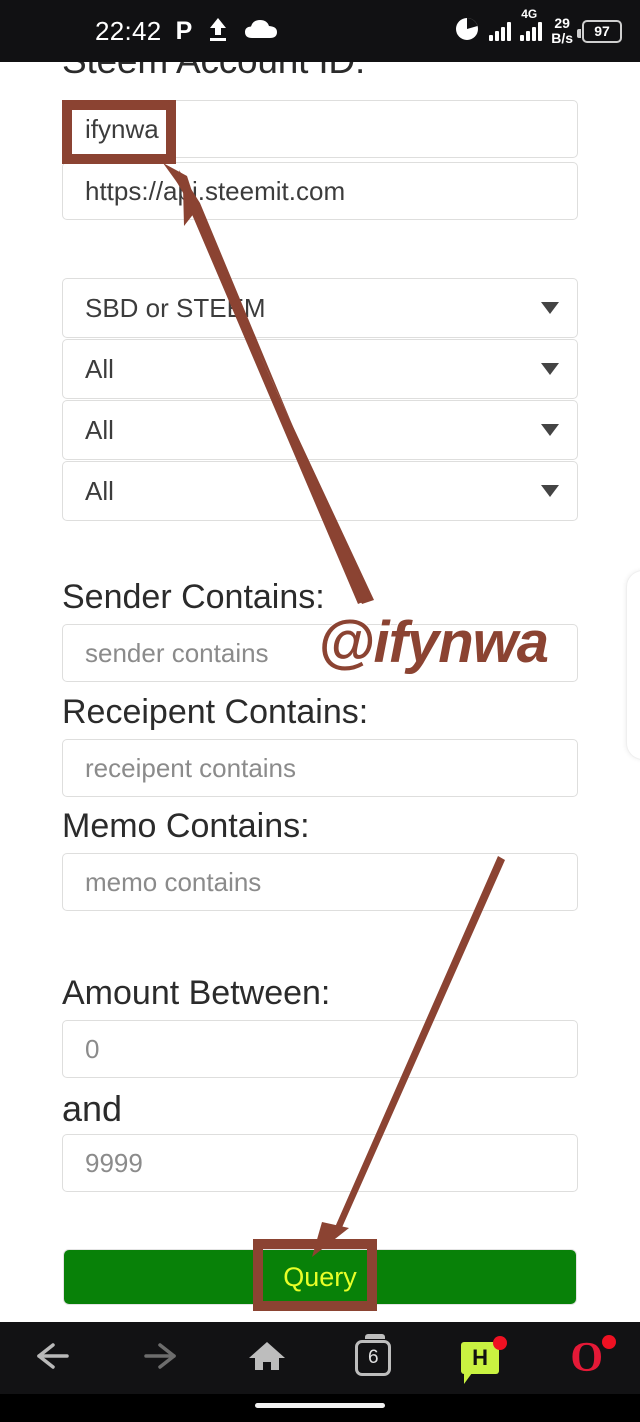 The image size is (640, 1422). Describe the element at coordinates (467, 31) in the screenshot. I see `pie-chart-icon` at that location.